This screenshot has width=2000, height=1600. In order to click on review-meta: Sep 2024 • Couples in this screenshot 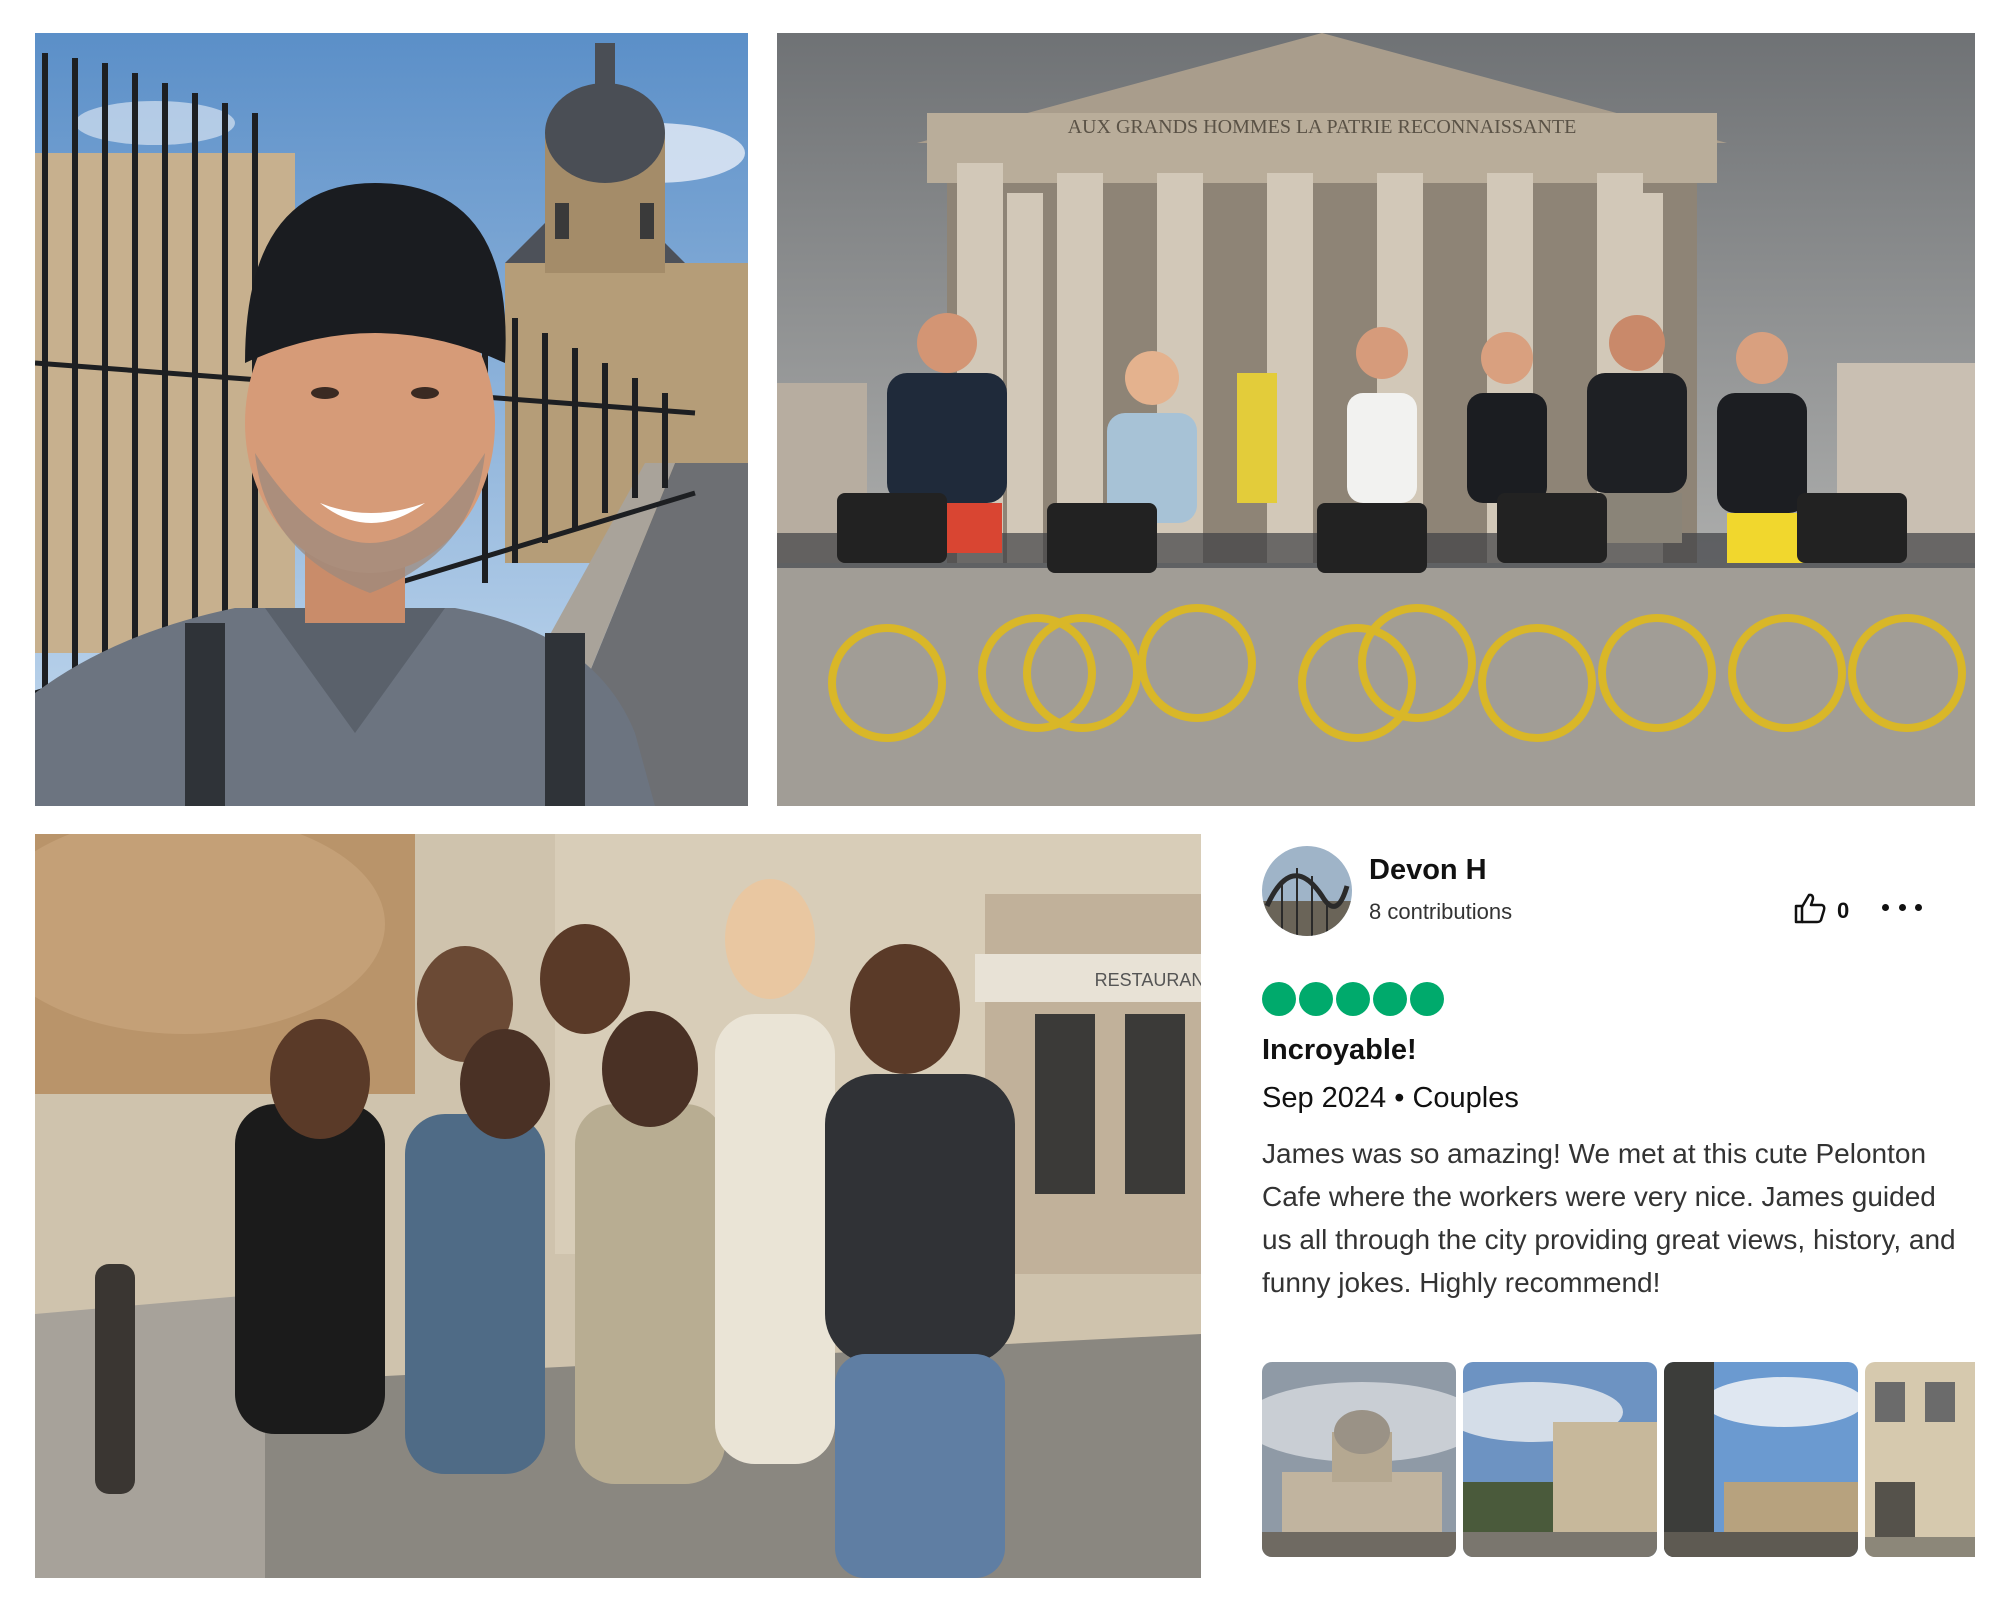, I will do `click(1390, 1098)`.